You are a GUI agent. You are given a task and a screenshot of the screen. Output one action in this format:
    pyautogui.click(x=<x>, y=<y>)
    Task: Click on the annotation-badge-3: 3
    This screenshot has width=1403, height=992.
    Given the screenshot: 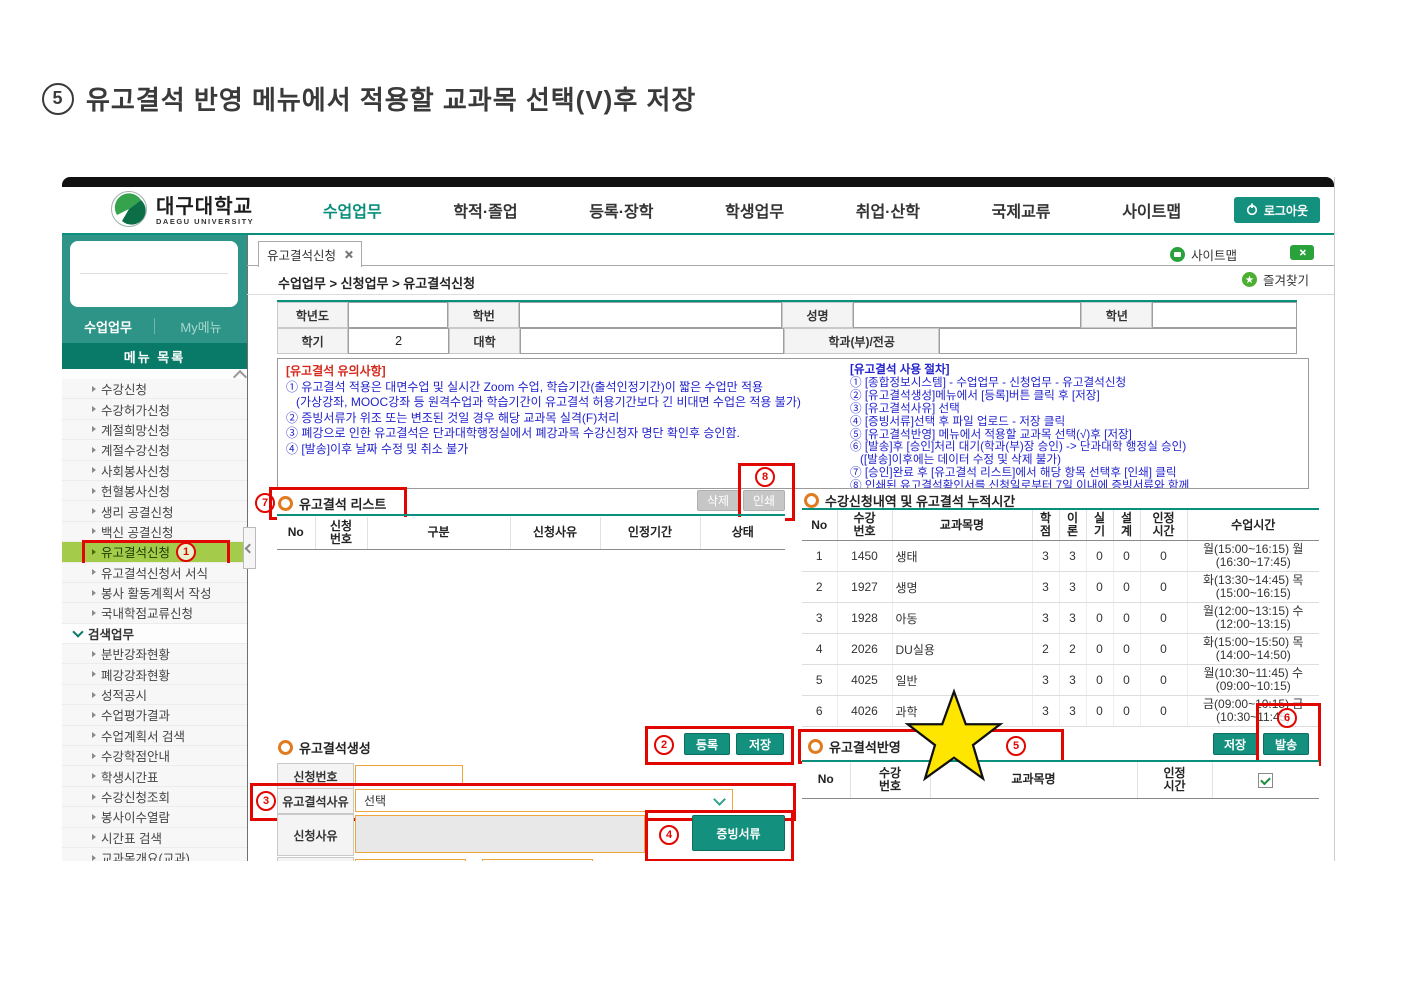 What is the action you would take?
    pyautogui.click(x=266, y=801)
    